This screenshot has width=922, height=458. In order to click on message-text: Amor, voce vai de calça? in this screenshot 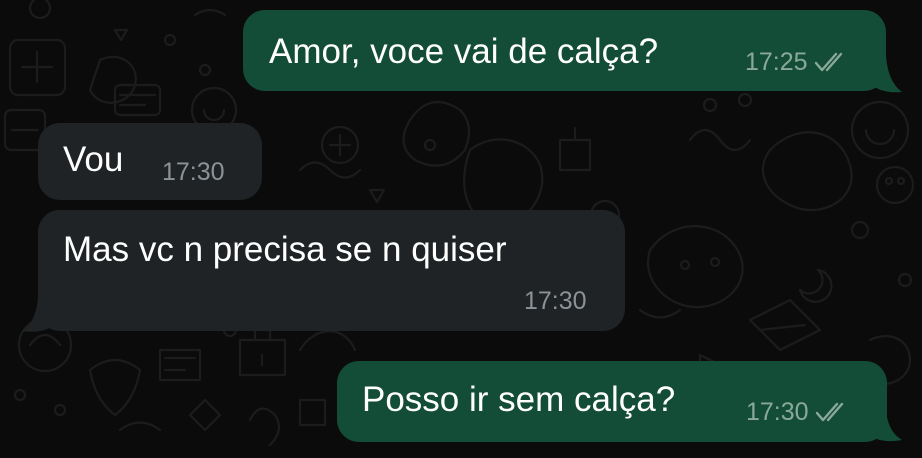, I will do `click(464, 51)`.